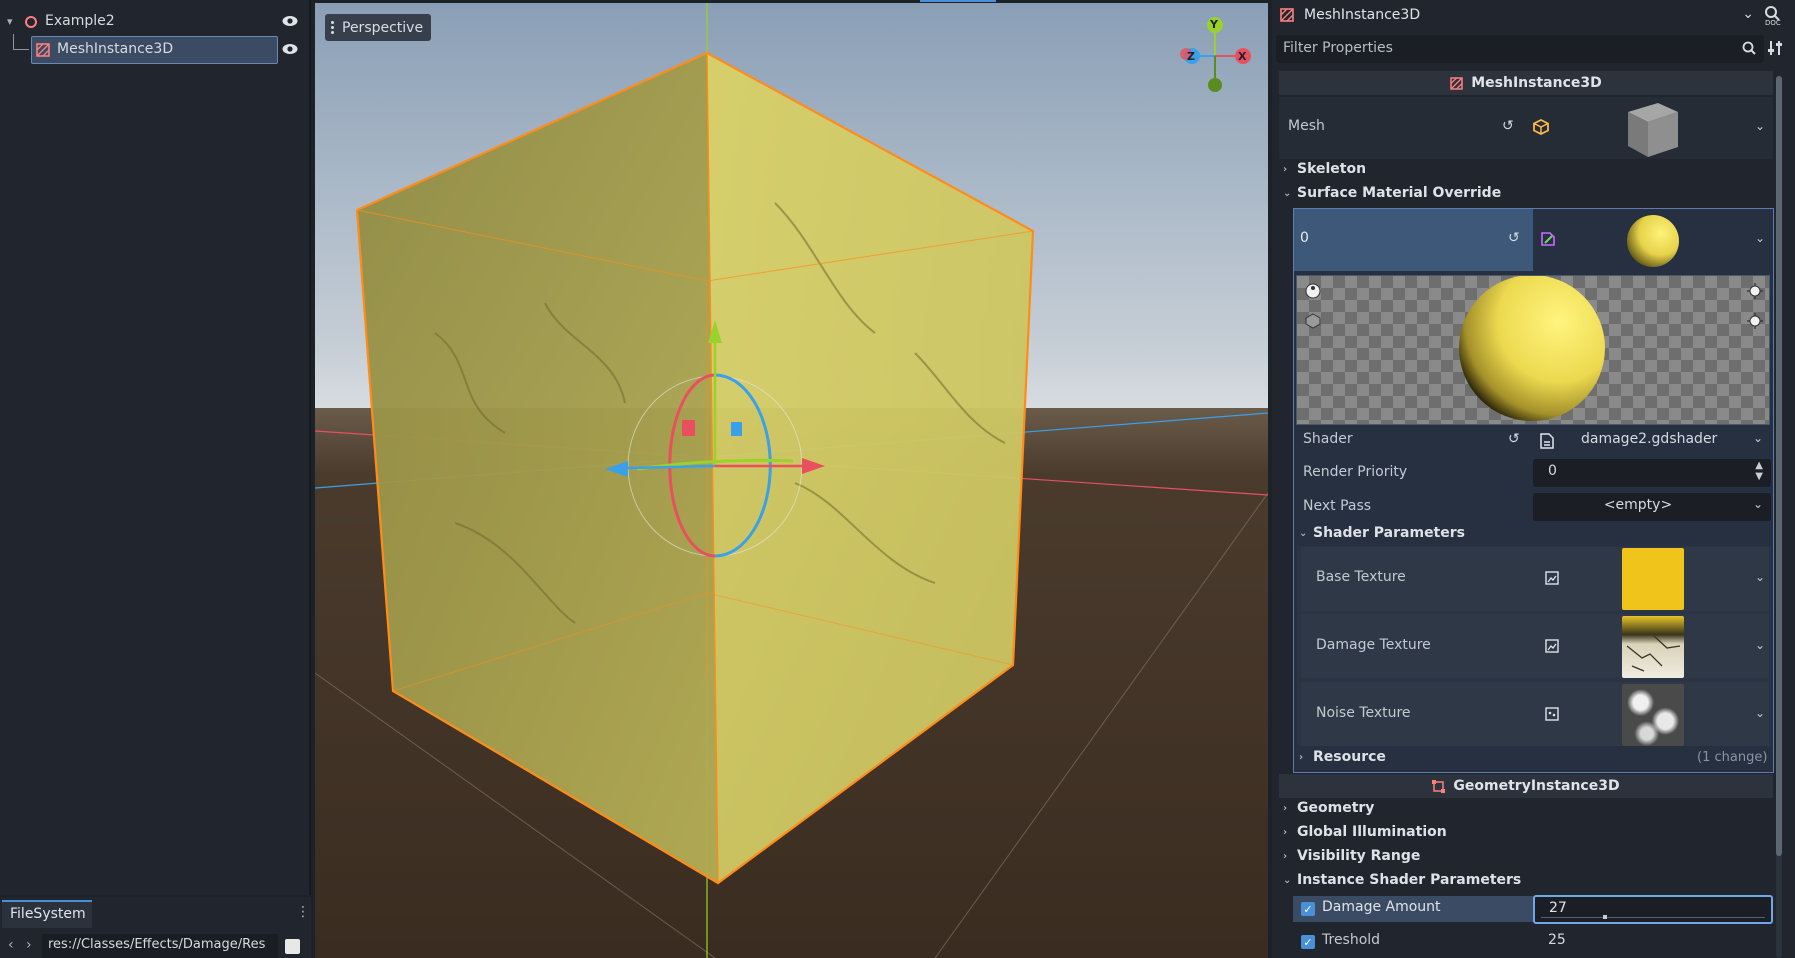  Describe the element at coordinates (1541, 128) in the screenshot. I see `box-mesh-icon` at that location.